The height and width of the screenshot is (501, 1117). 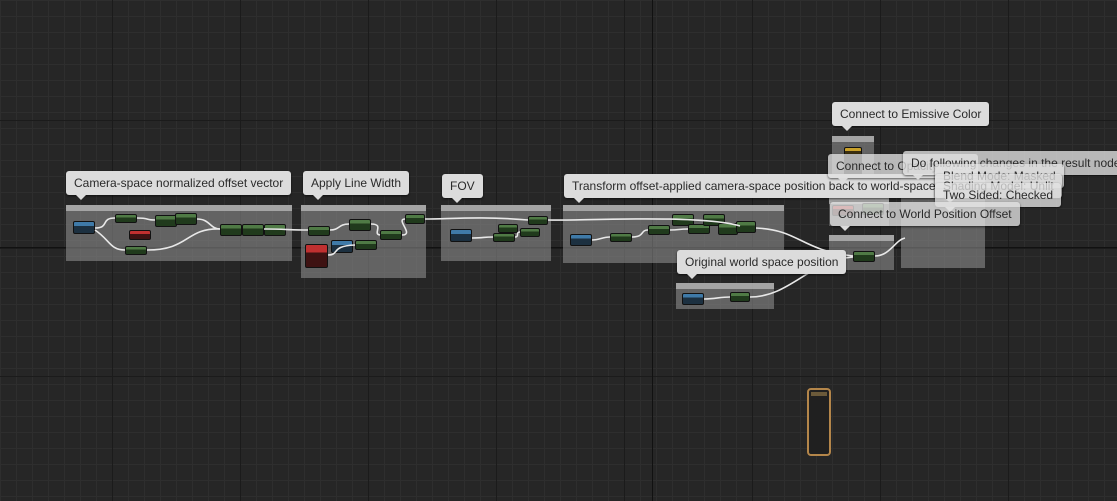 I want to click on comment-world-offset: Connect to World Position Offset, so click(x=925, y=216).